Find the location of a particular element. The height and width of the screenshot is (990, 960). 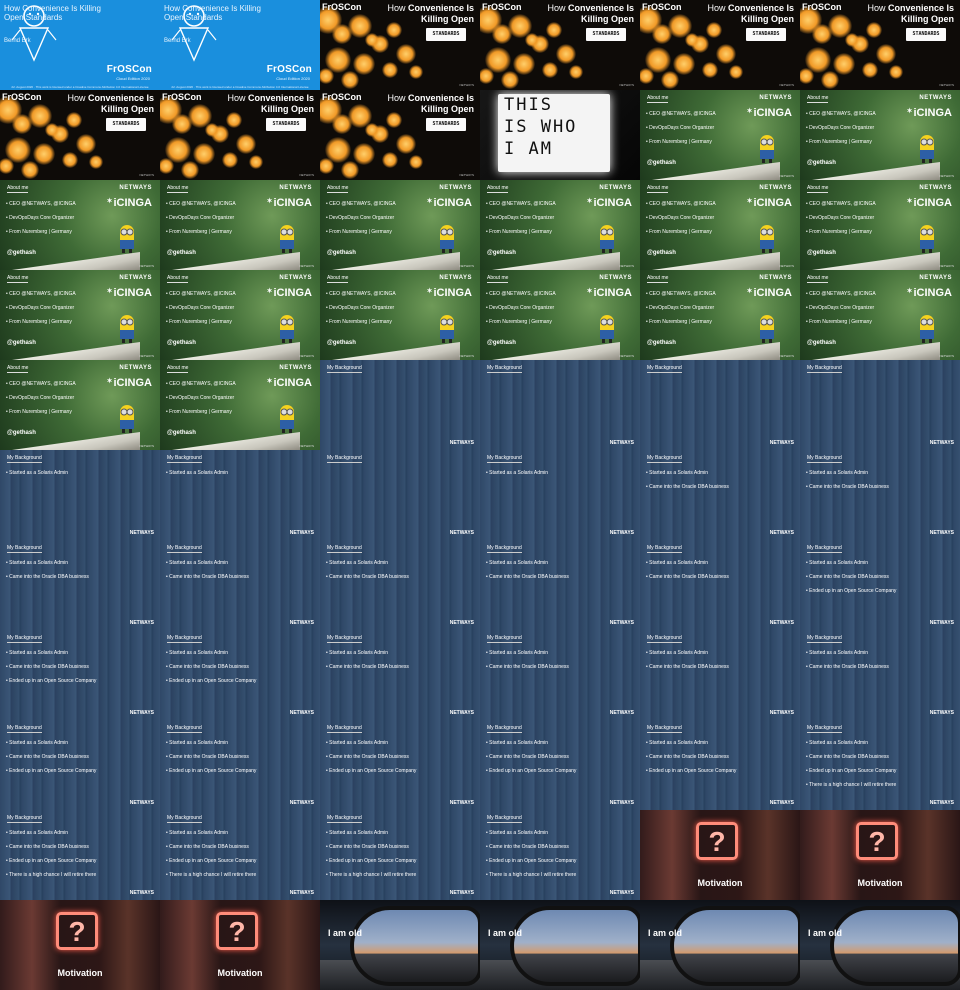

icinga-stars-icon: ✶ is located at coordinates (909, 111).